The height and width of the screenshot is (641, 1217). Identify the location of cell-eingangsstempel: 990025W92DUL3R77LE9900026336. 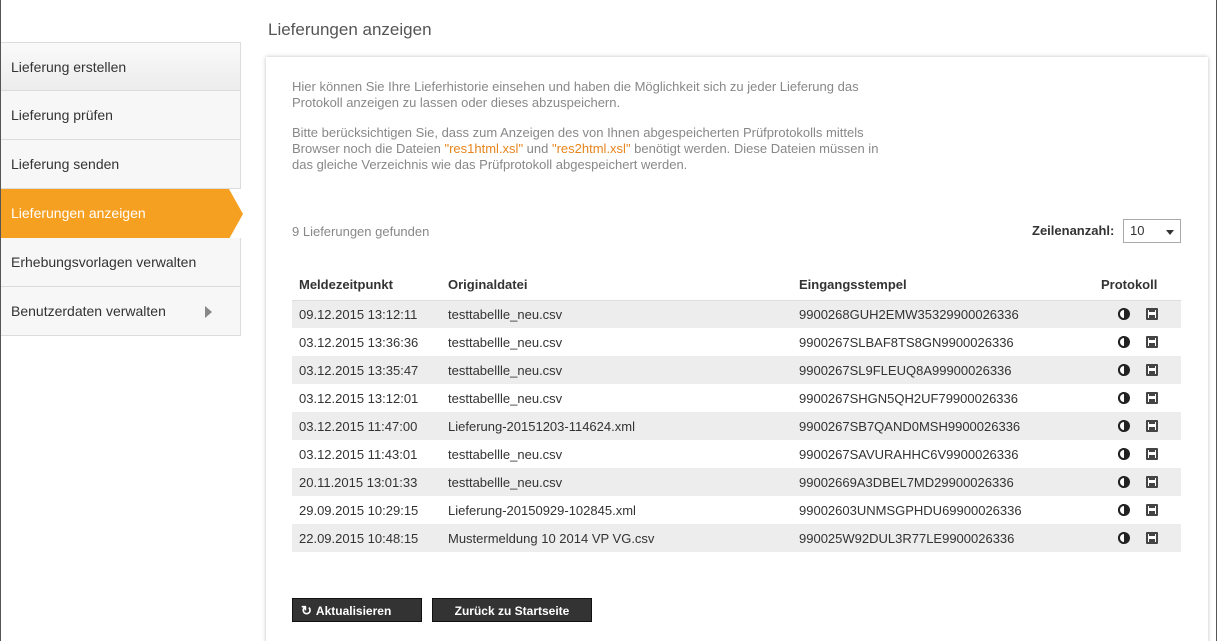
(943, 538).